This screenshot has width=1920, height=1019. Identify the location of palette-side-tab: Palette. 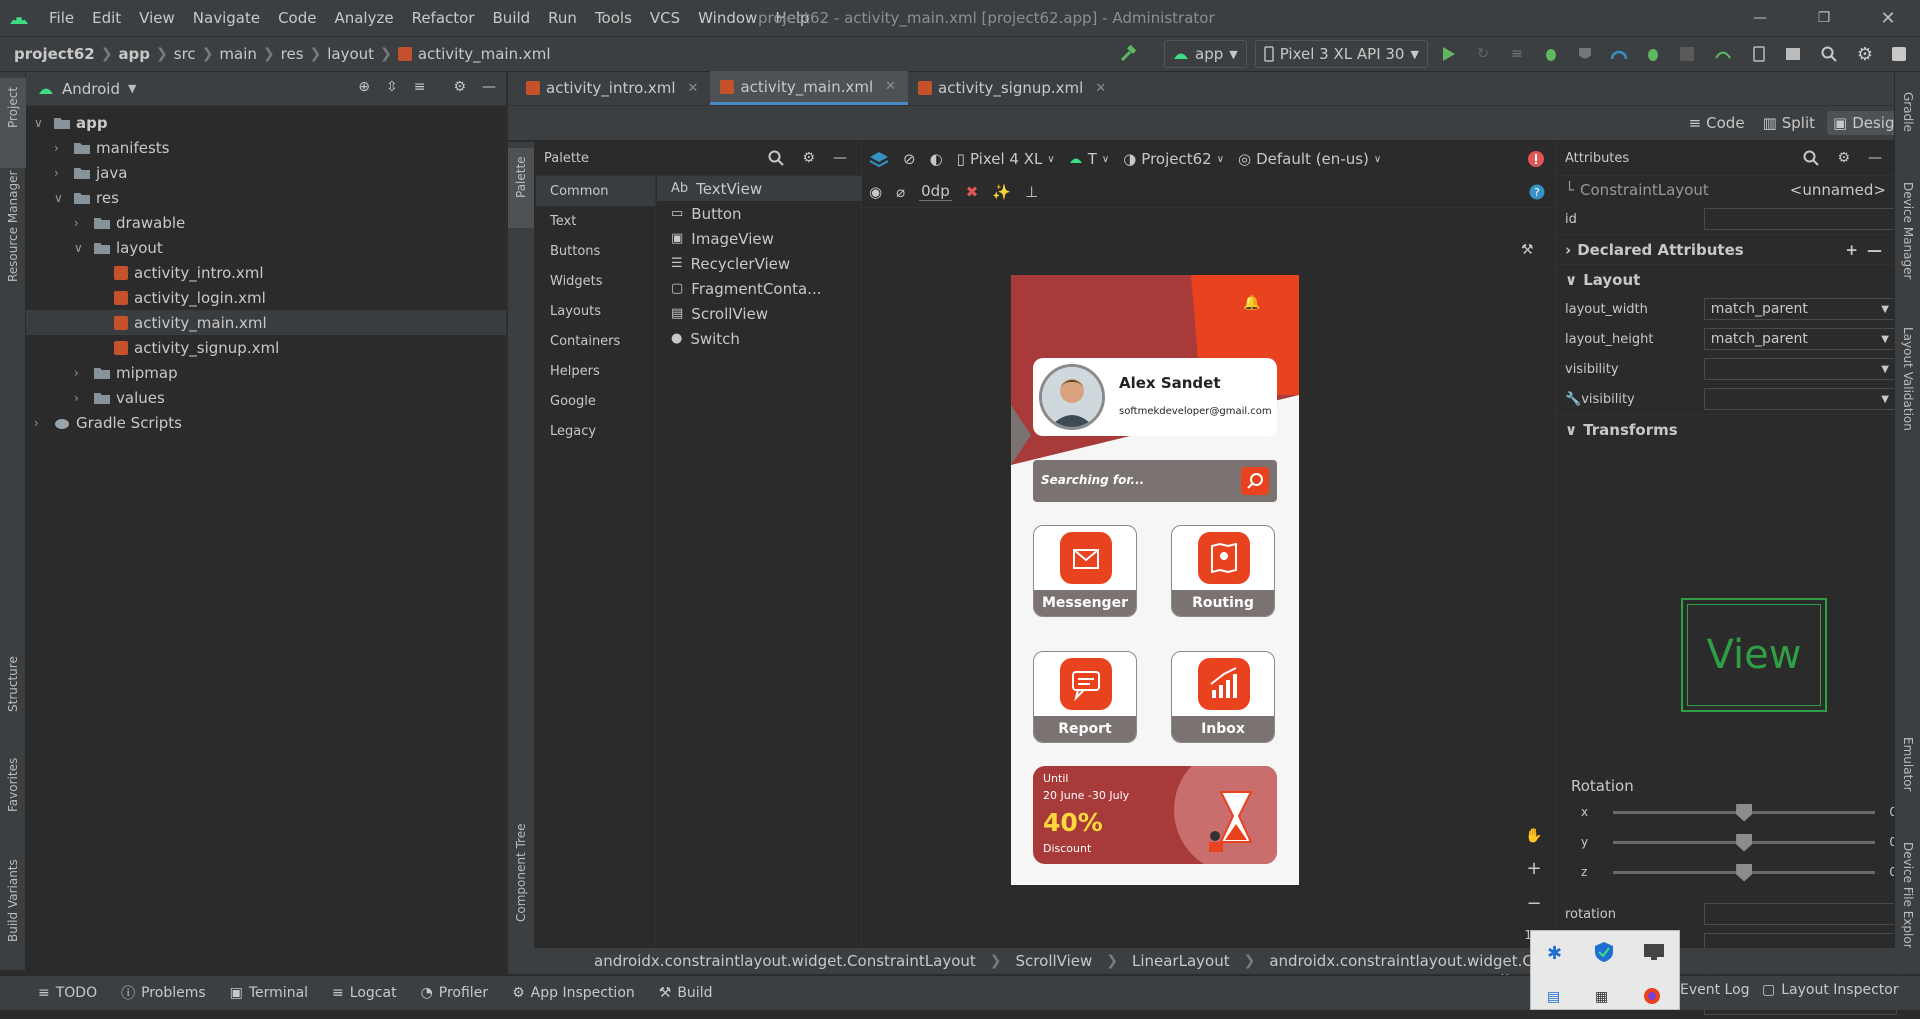
(521, 177).